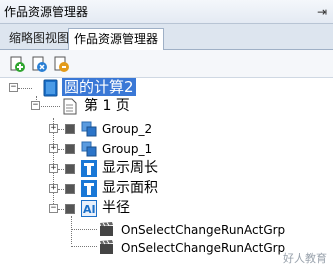 The image size is (333, 272). I want to click on tree-item-group-2: Group_2, so click(127, 129).